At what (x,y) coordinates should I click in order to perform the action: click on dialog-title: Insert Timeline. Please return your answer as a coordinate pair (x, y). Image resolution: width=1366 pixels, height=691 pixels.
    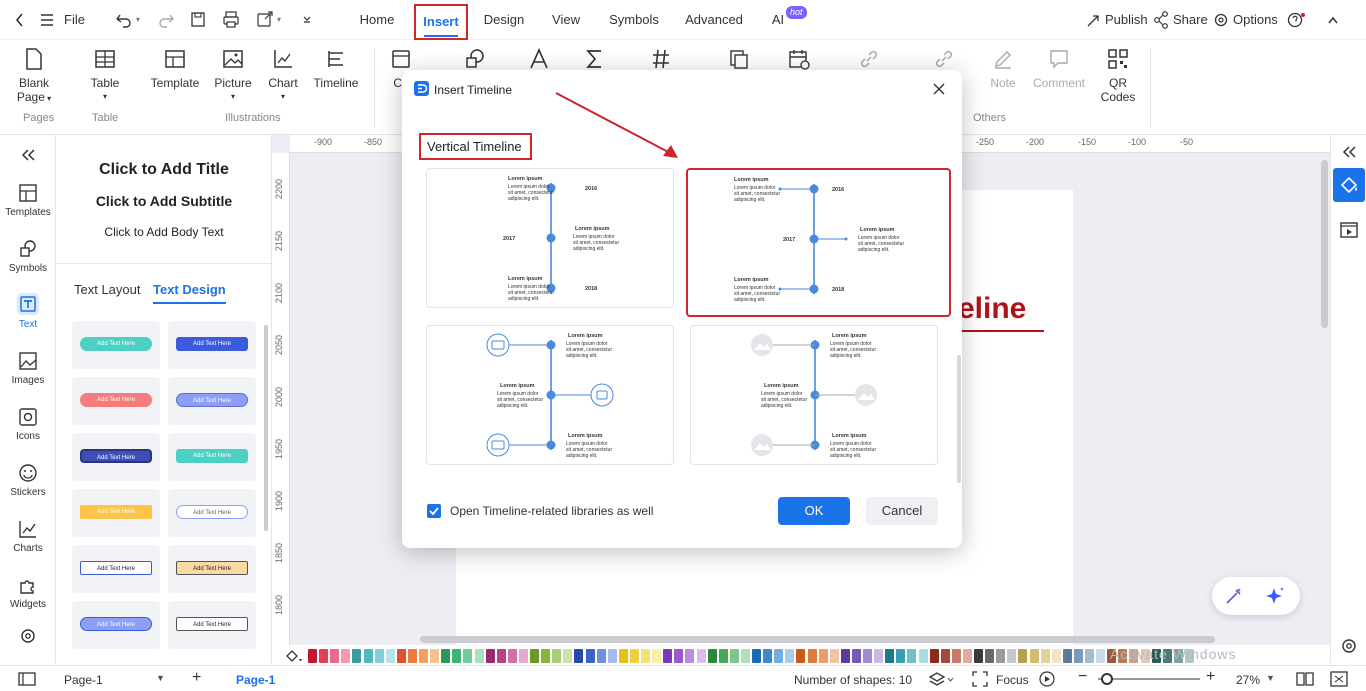
    Looking at the image, I should click on (473, 90).